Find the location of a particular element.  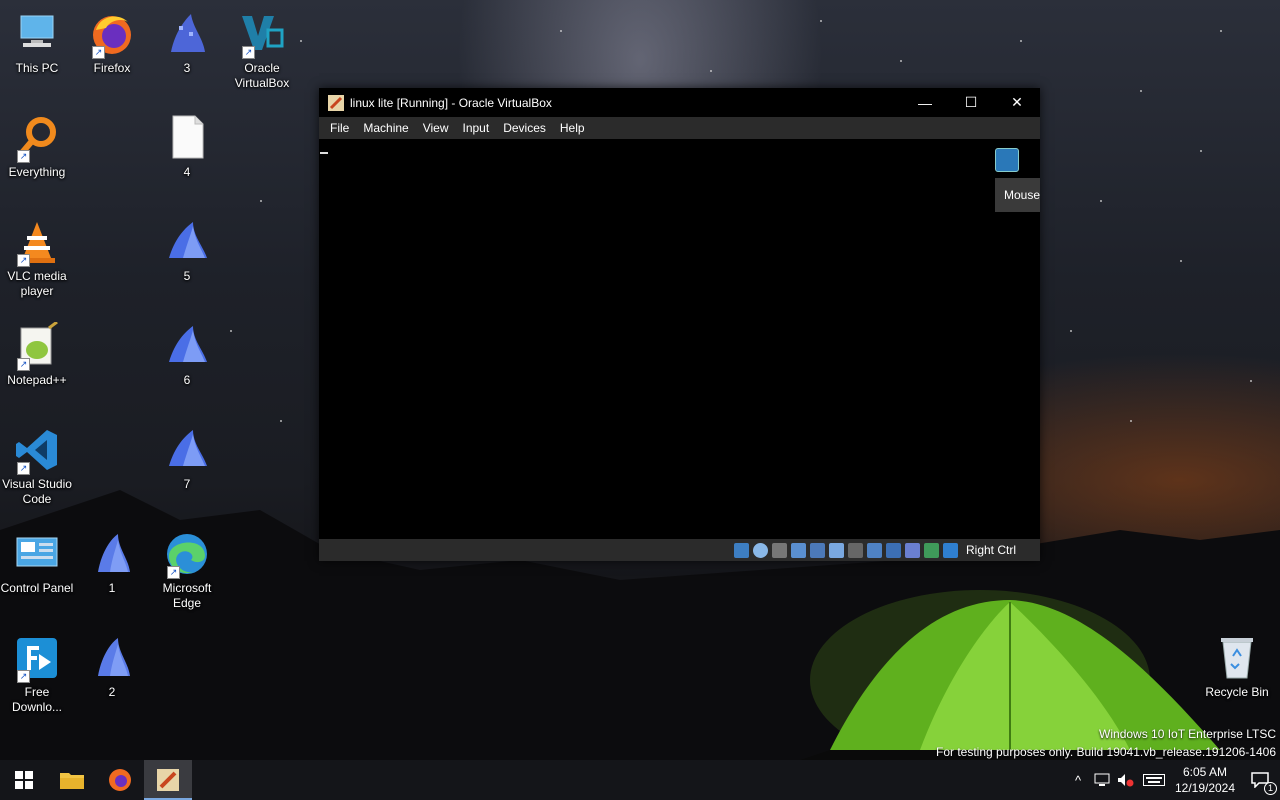

menu-devices: Devices is located at coordinates (524, 128).